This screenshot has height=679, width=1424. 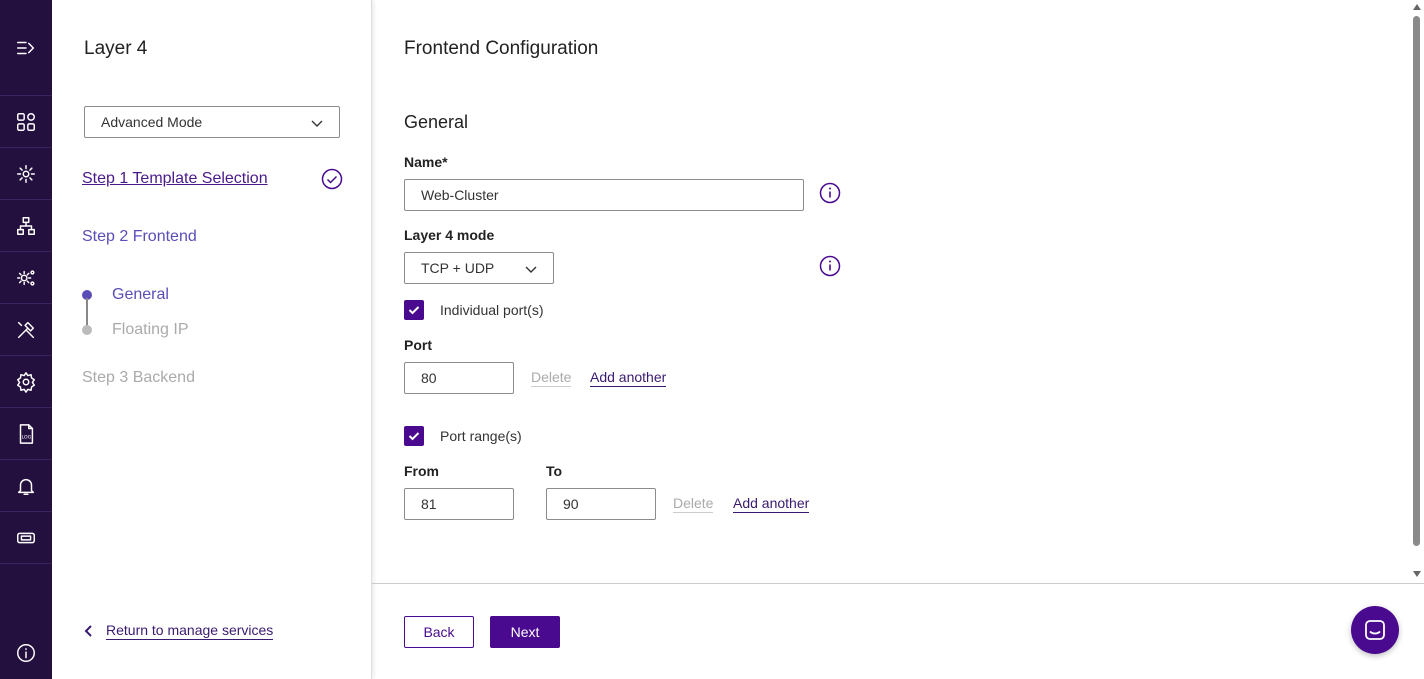 I want to click on expand-menu-button, so click(x=26, y=48).